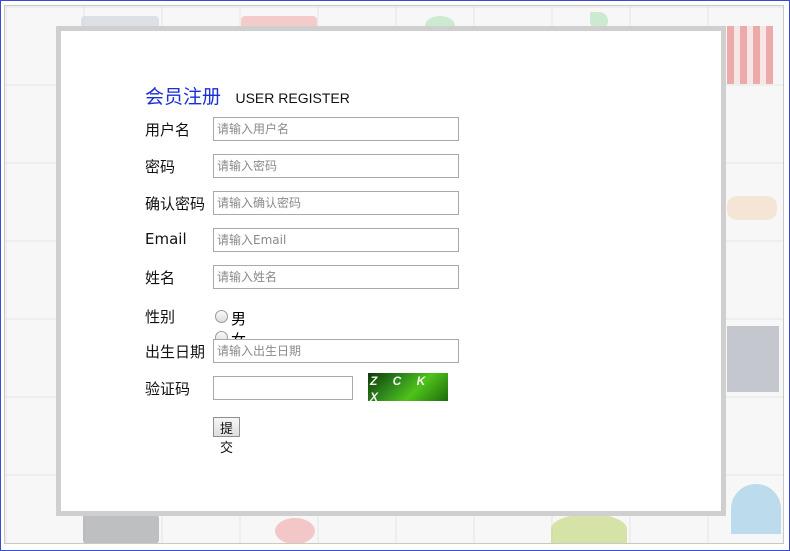 This screenshot has width=790, height=551. I want to click on birthday-label: 出生日期, so click(175, 352).